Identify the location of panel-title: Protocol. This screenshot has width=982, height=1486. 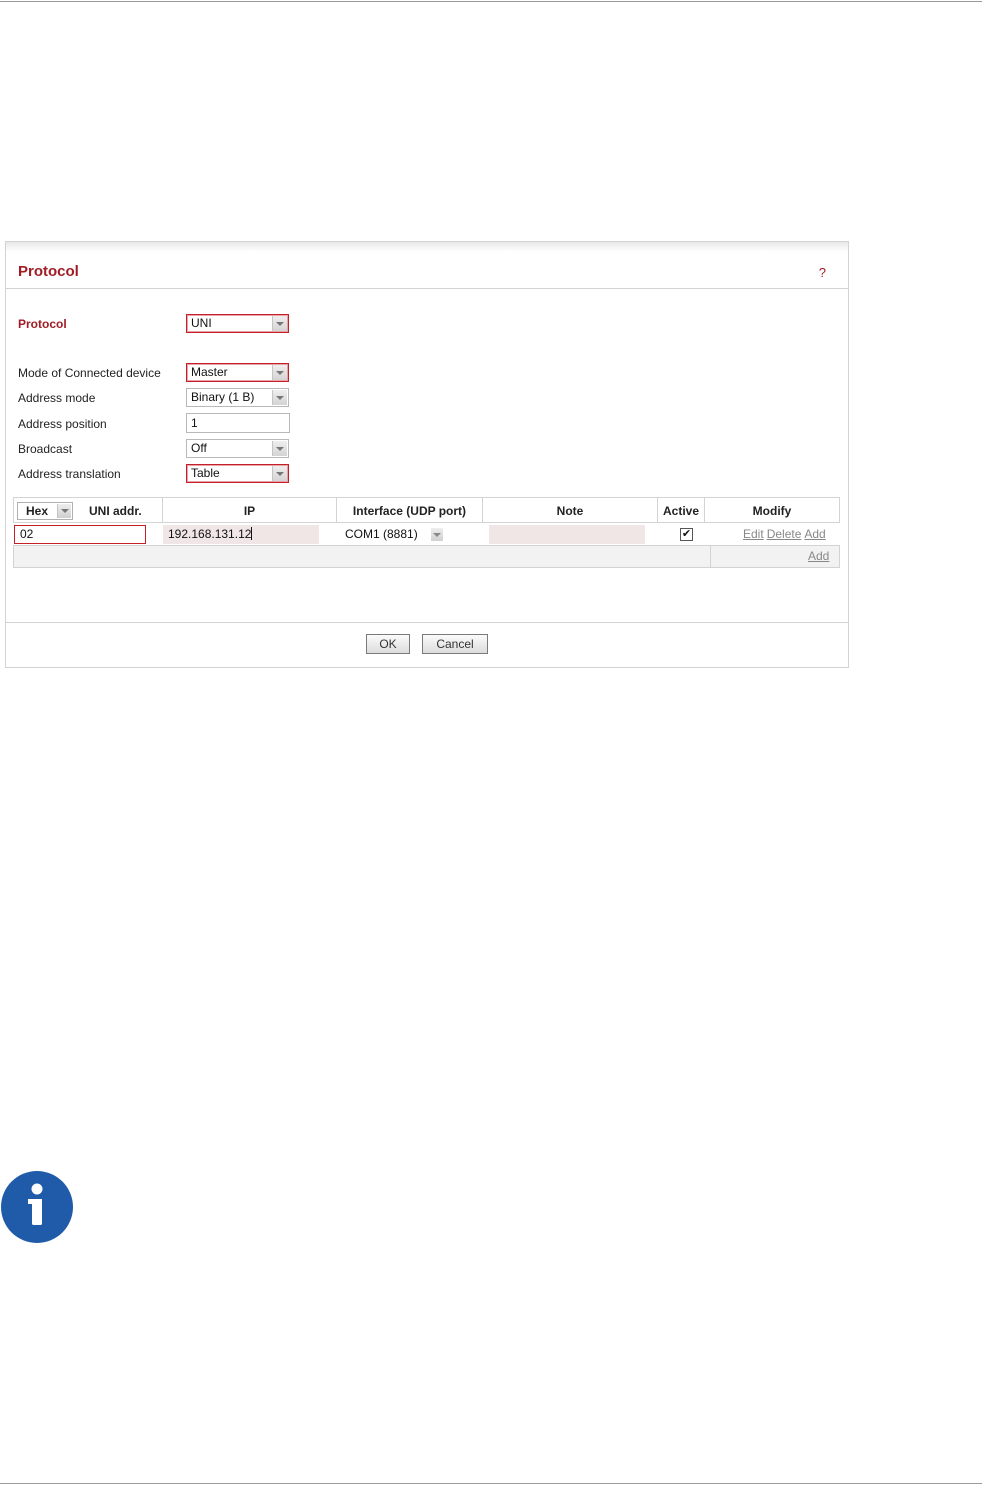
(48, 271).